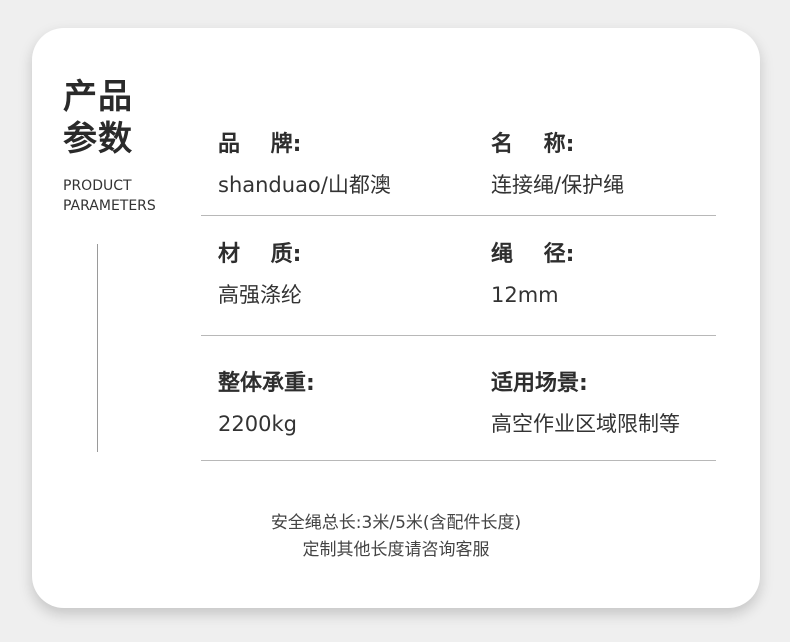 The height and width of the screenshot is (642, 790). What do you see at coordinates (585, 424) in the screenshot?
I see `param-value: 高空作业区域限制等` at bounding box center [585, 424].